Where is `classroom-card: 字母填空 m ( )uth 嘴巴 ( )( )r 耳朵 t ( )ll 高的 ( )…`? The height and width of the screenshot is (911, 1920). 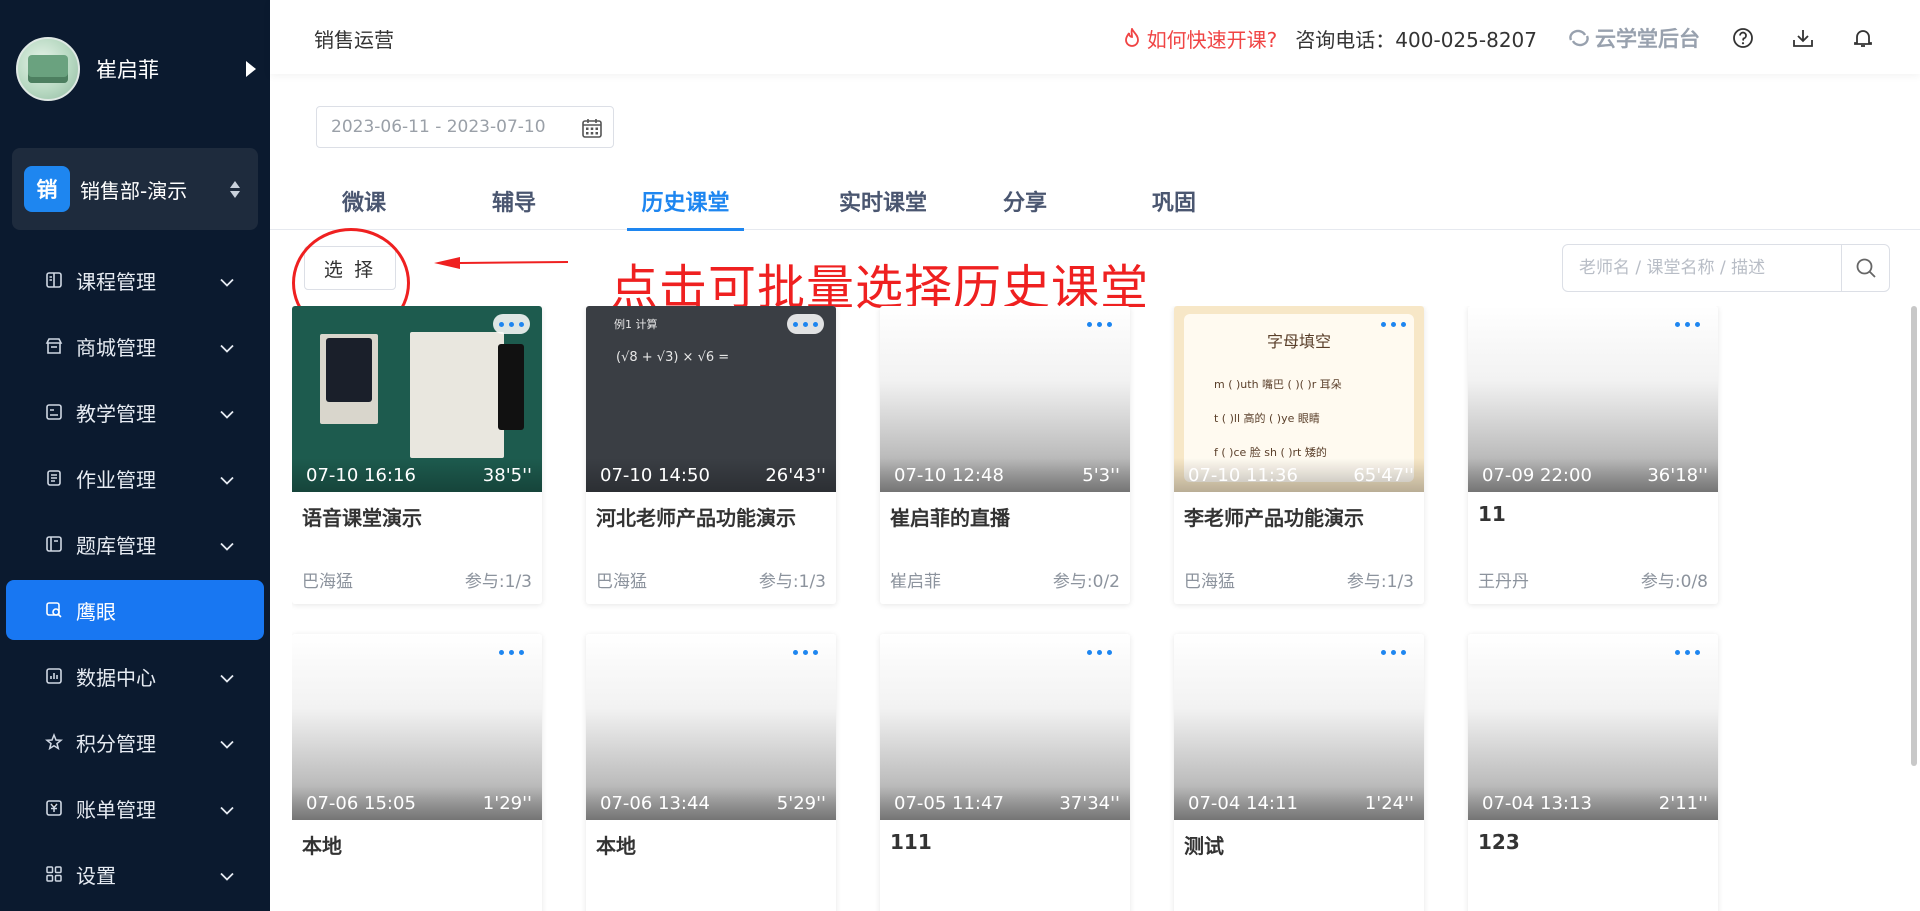 classroom-card: 字母填空 m ( )uth 嘴巴 ( )( )r 耳朵 t ( )ll 高的 ( )… is located at coordinates (1299, 455).